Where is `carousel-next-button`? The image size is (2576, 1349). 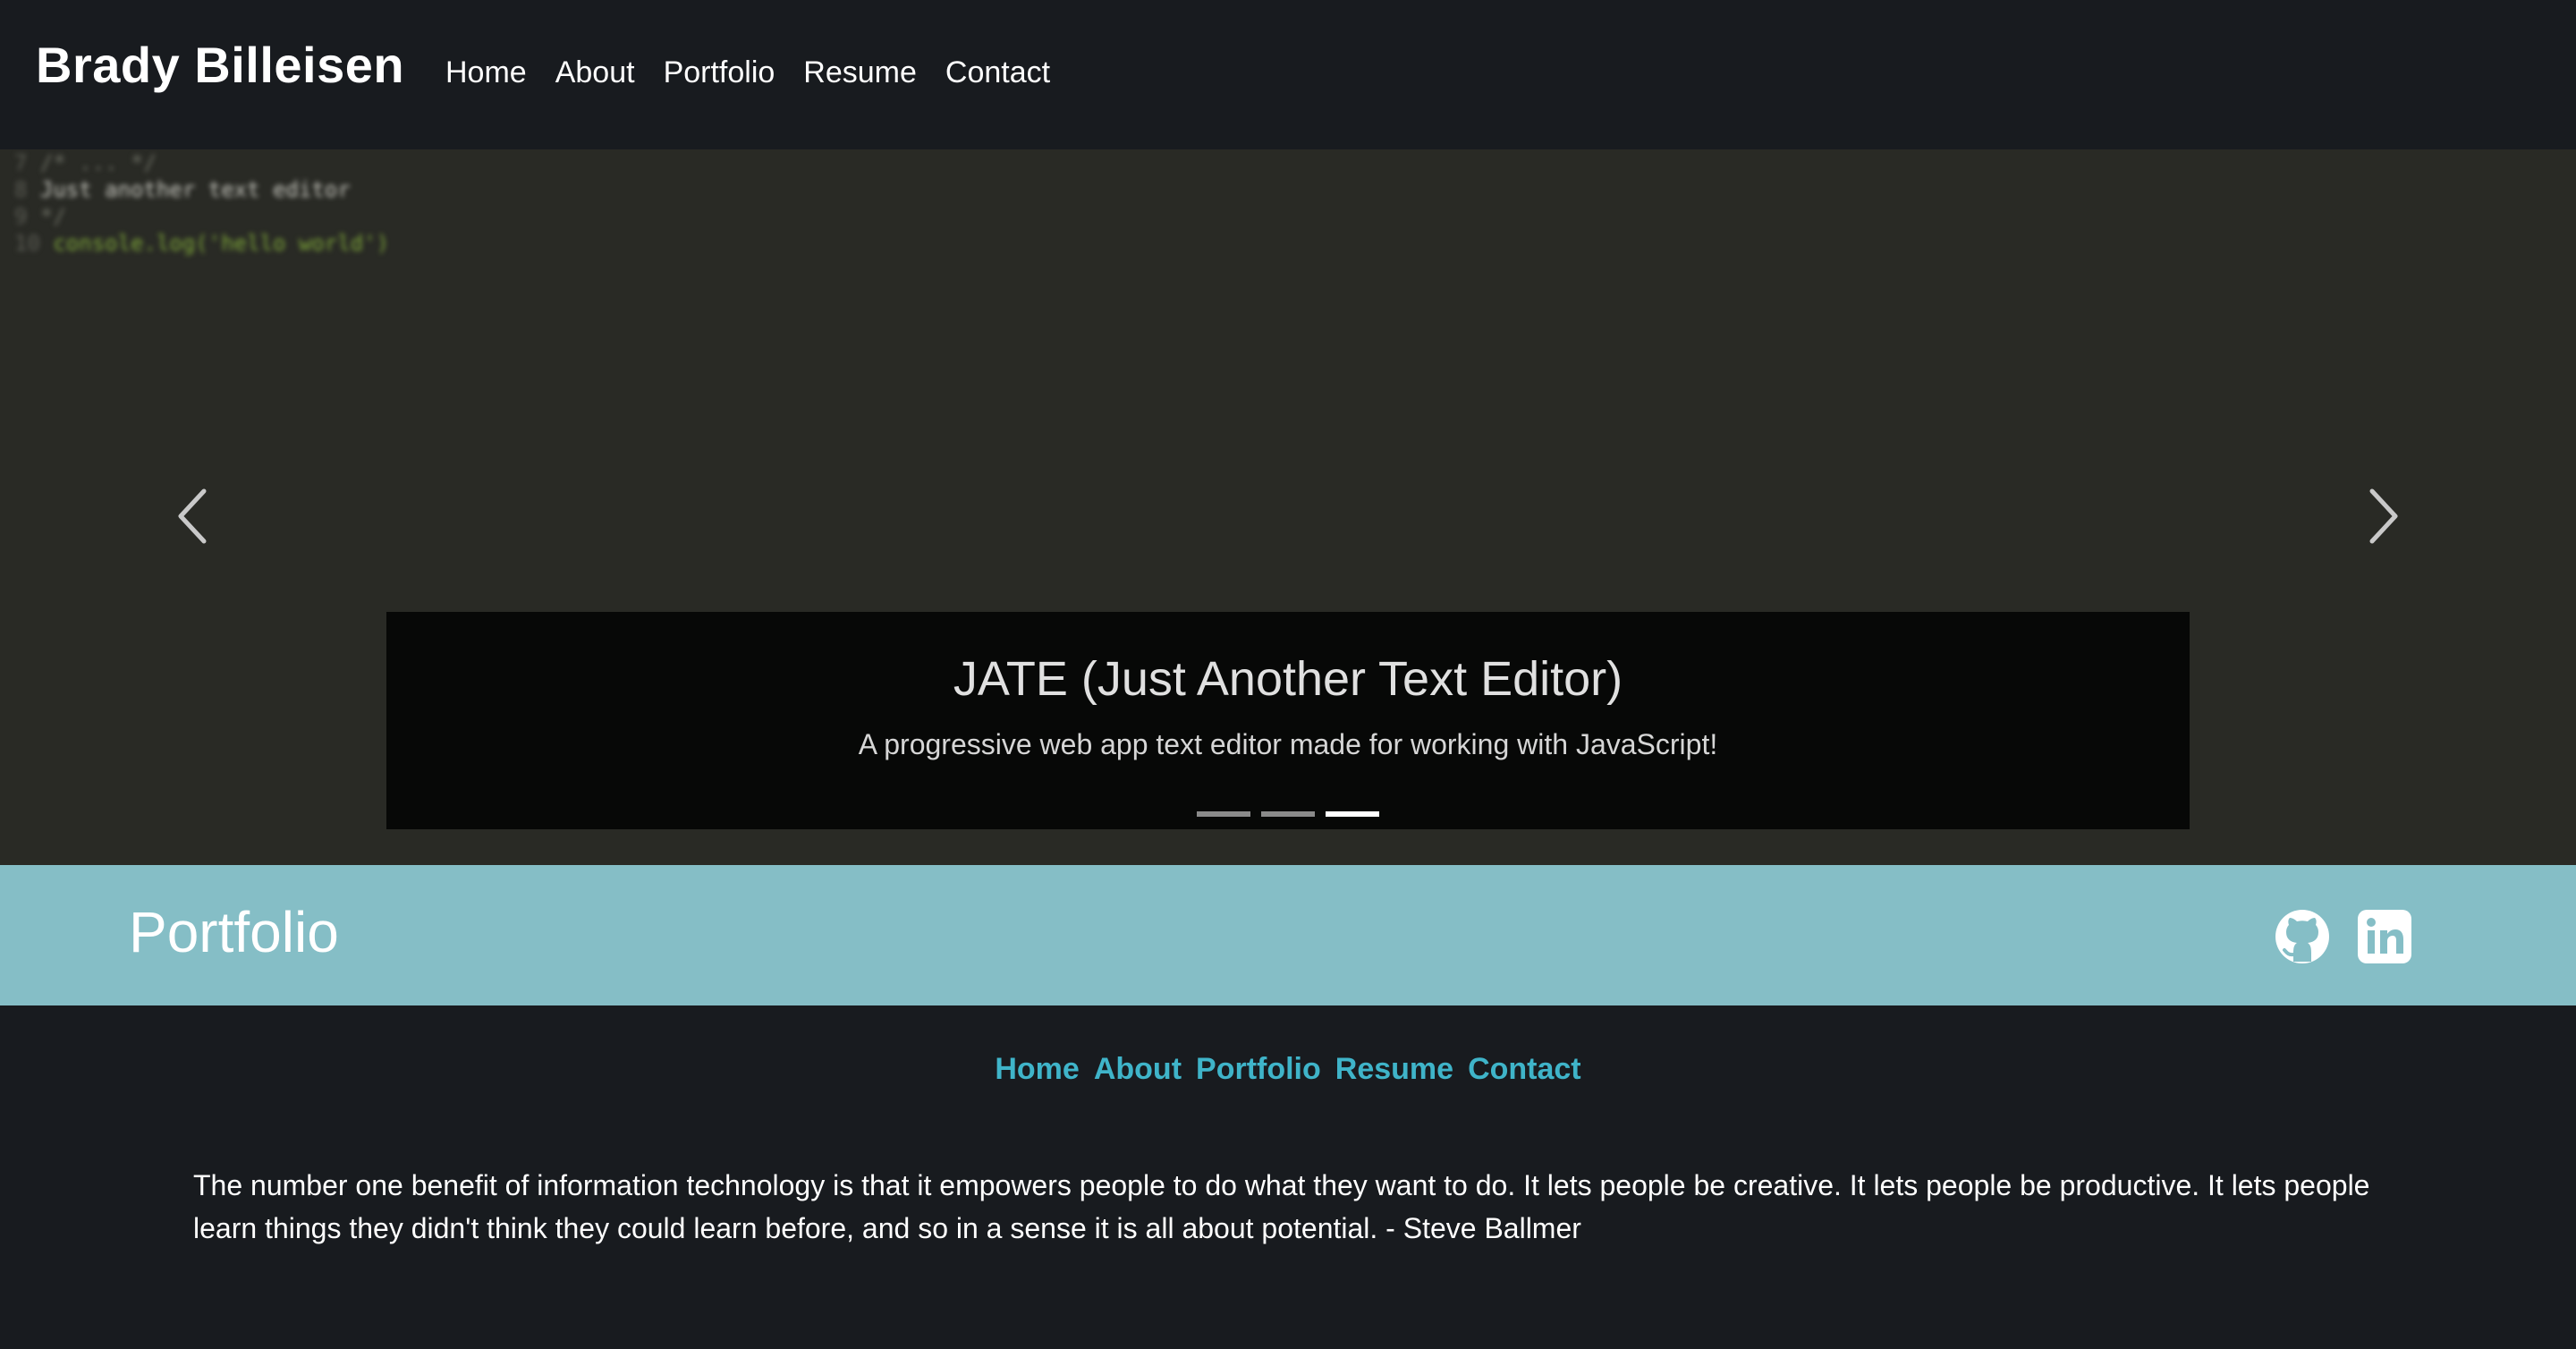
carousel-next-button is located at coordinates (2383, 516).